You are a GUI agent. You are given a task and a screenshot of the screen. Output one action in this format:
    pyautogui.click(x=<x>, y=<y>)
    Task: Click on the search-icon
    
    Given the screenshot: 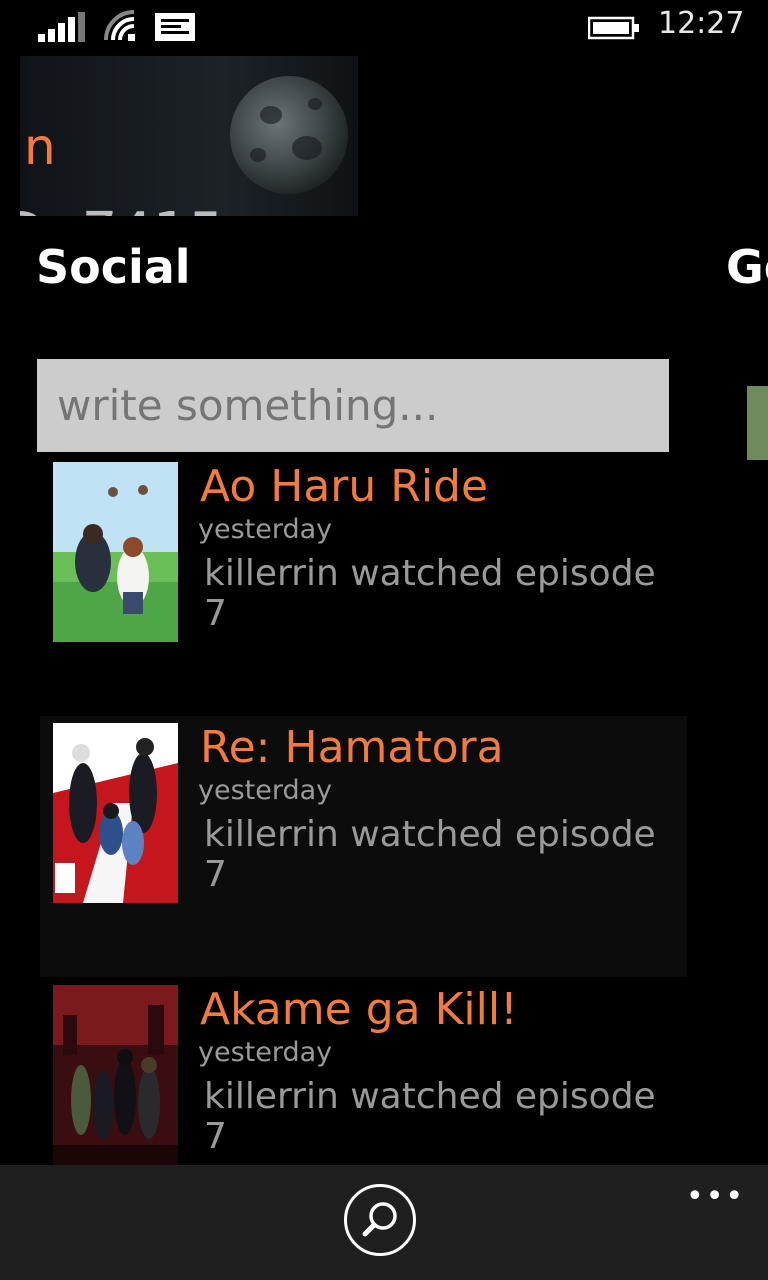 What is the action you would take?
    pyautogui.click(x=379, y=1219)
    